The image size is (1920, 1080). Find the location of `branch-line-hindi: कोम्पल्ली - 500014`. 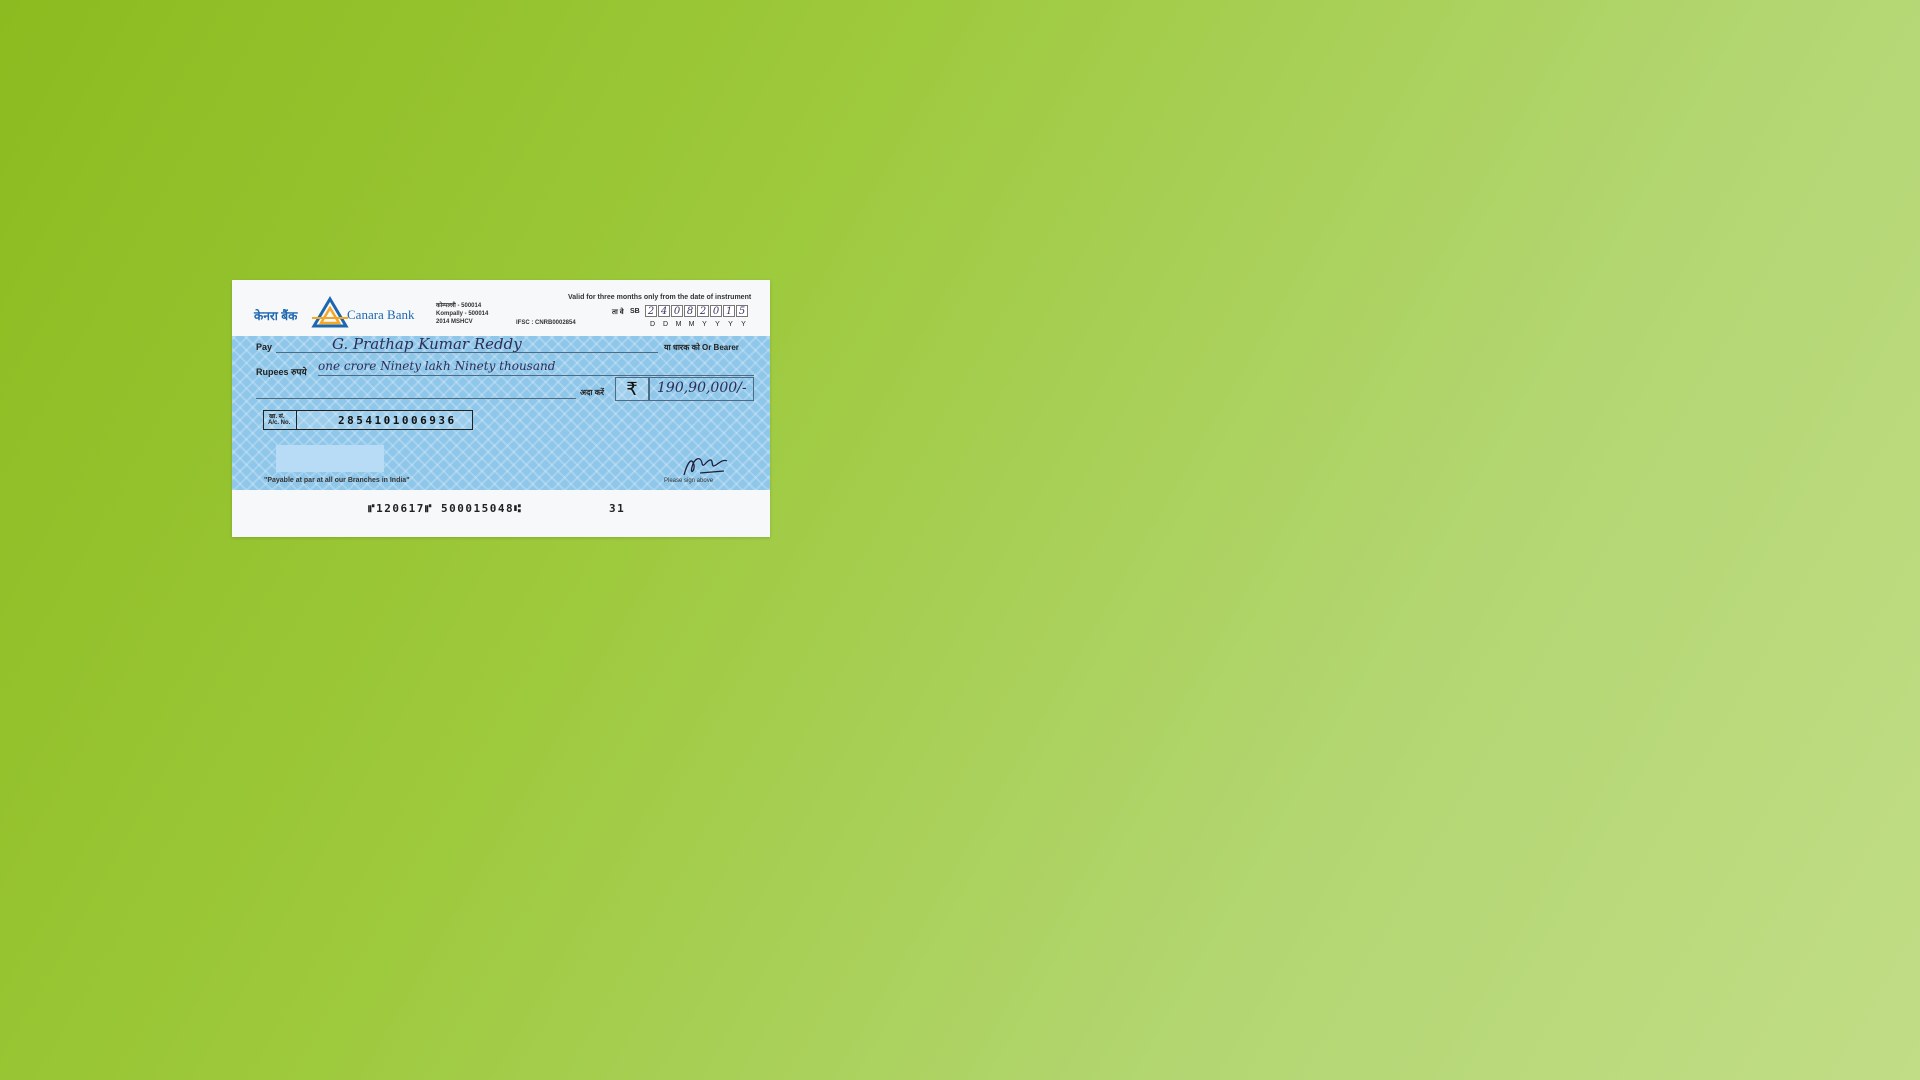

branch-line-hindi: कोम्पल्ली - 500014 is located at coordinates (459, 306).